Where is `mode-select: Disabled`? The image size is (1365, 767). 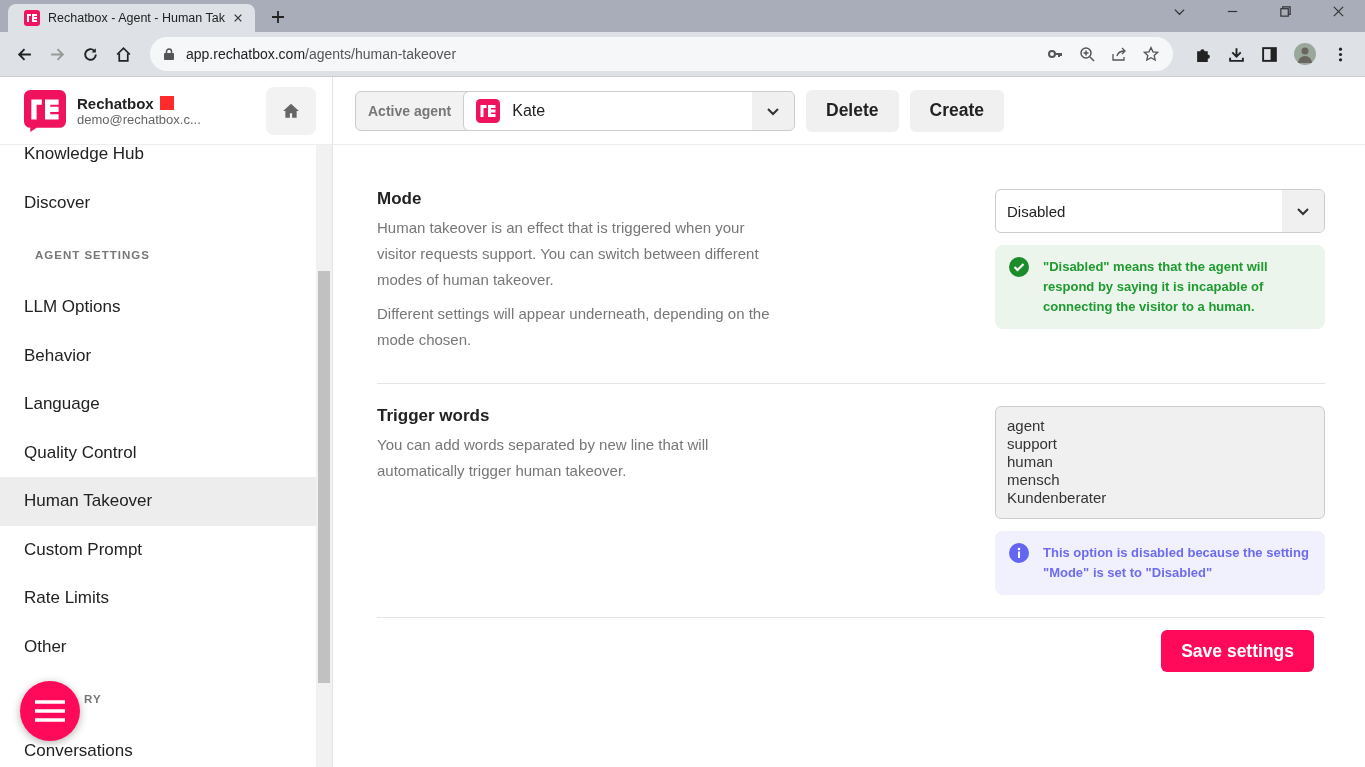 mode-select: Disabled is located at coordinates (1160, 211).